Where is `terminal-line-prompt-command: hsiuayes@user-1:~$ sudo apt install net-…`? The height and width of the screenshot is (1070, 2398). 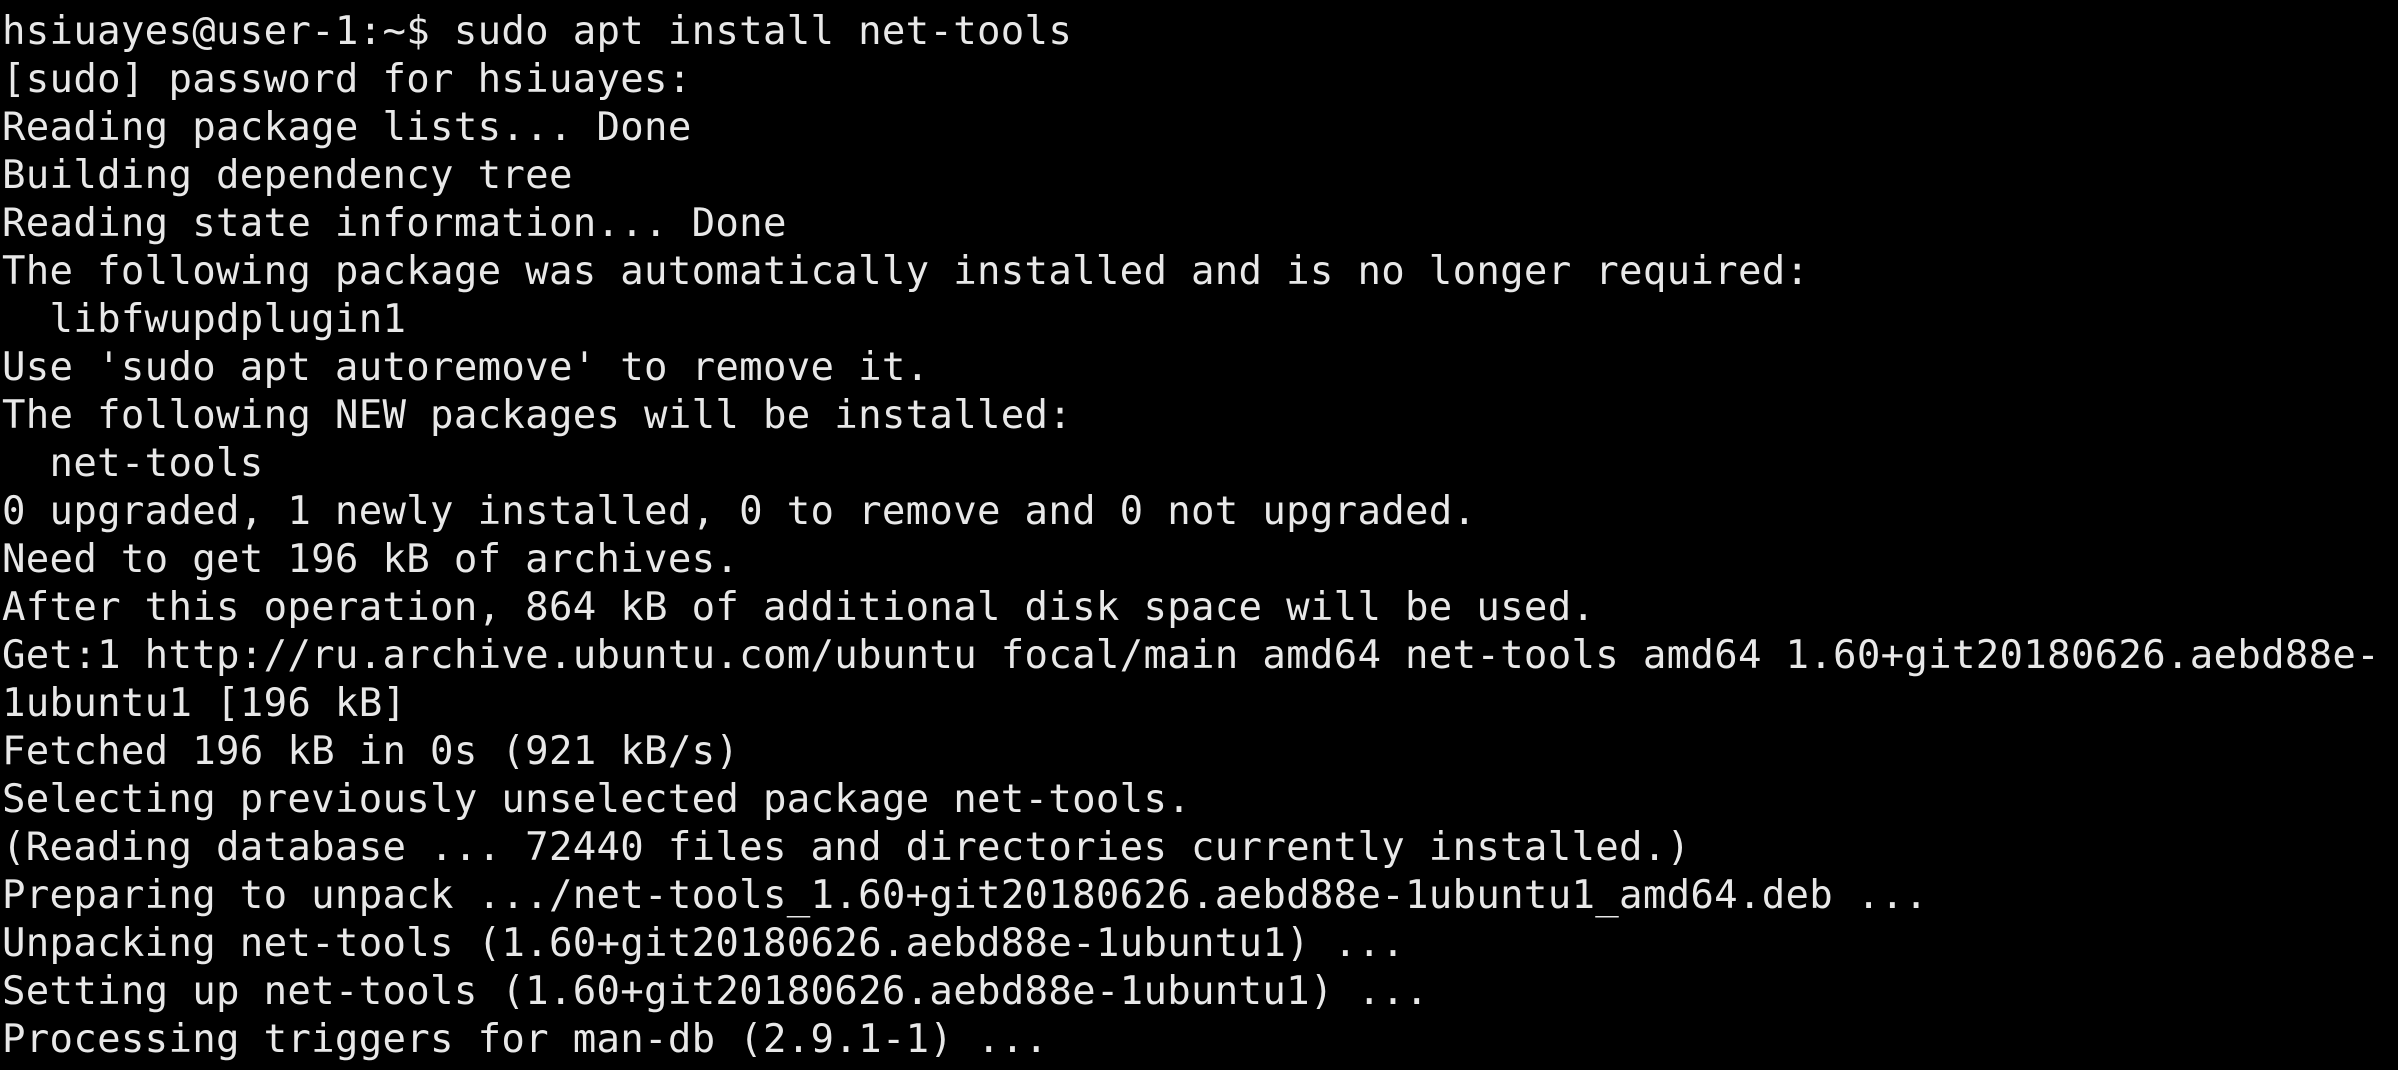 terminal-line-prompt-command: hsiuayes@user-1:~$ sudo apt install net-… is located at coordinates (537, 31).